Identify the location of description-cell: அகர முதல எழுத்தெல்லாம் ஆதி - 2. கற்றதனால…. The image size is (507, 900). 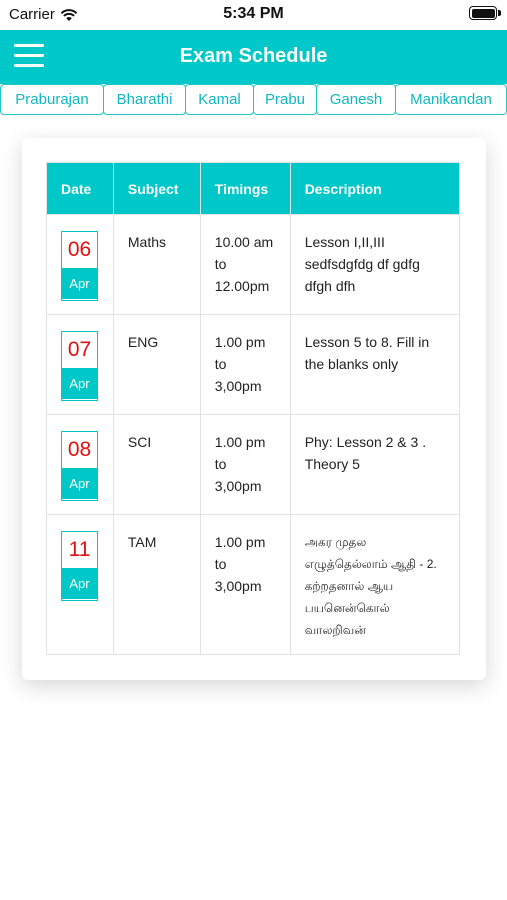
(375, 584).